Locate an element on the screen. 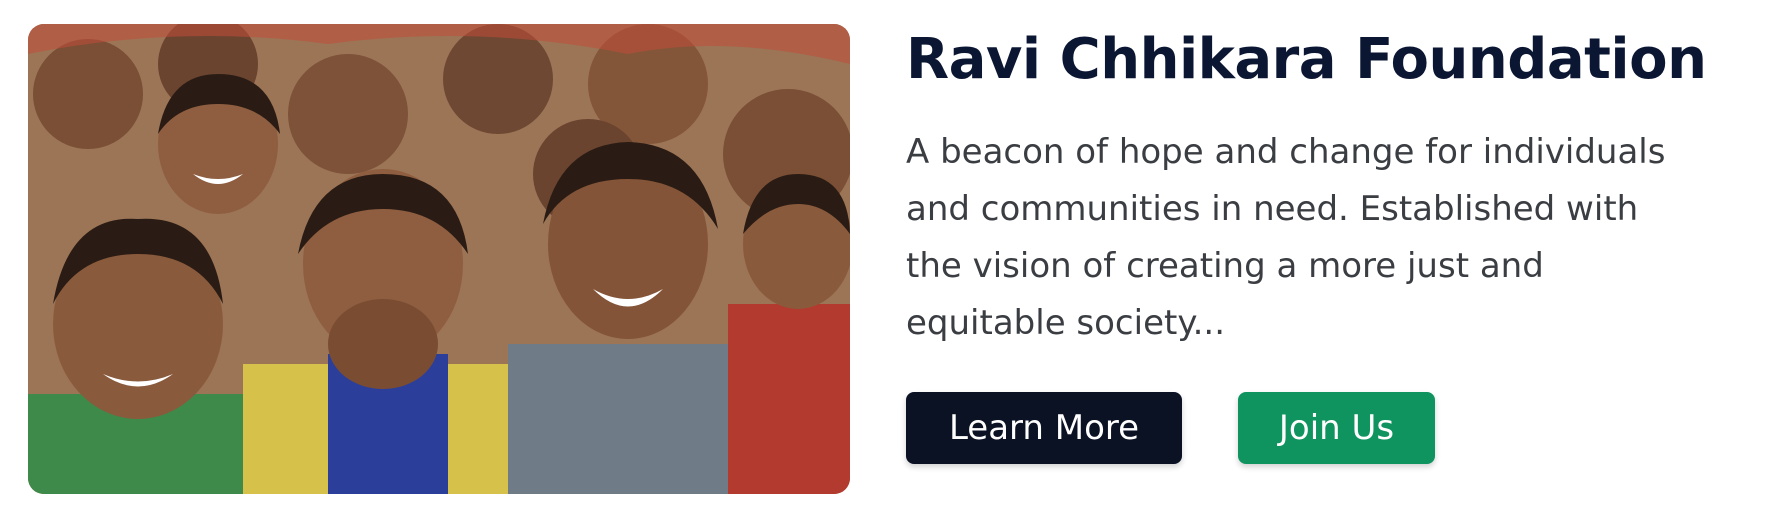 The image size is (1768, 512). child-far-right is located at coordinates (789, 334).